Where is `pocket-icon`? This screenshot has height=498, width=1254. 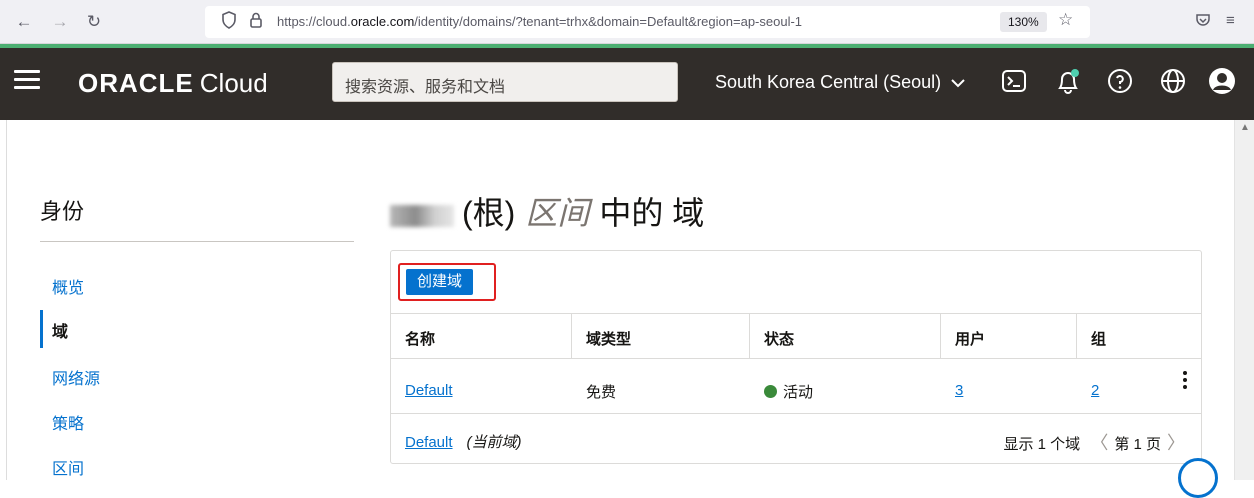 pocket-icon is located at coordinates (1203, 22).